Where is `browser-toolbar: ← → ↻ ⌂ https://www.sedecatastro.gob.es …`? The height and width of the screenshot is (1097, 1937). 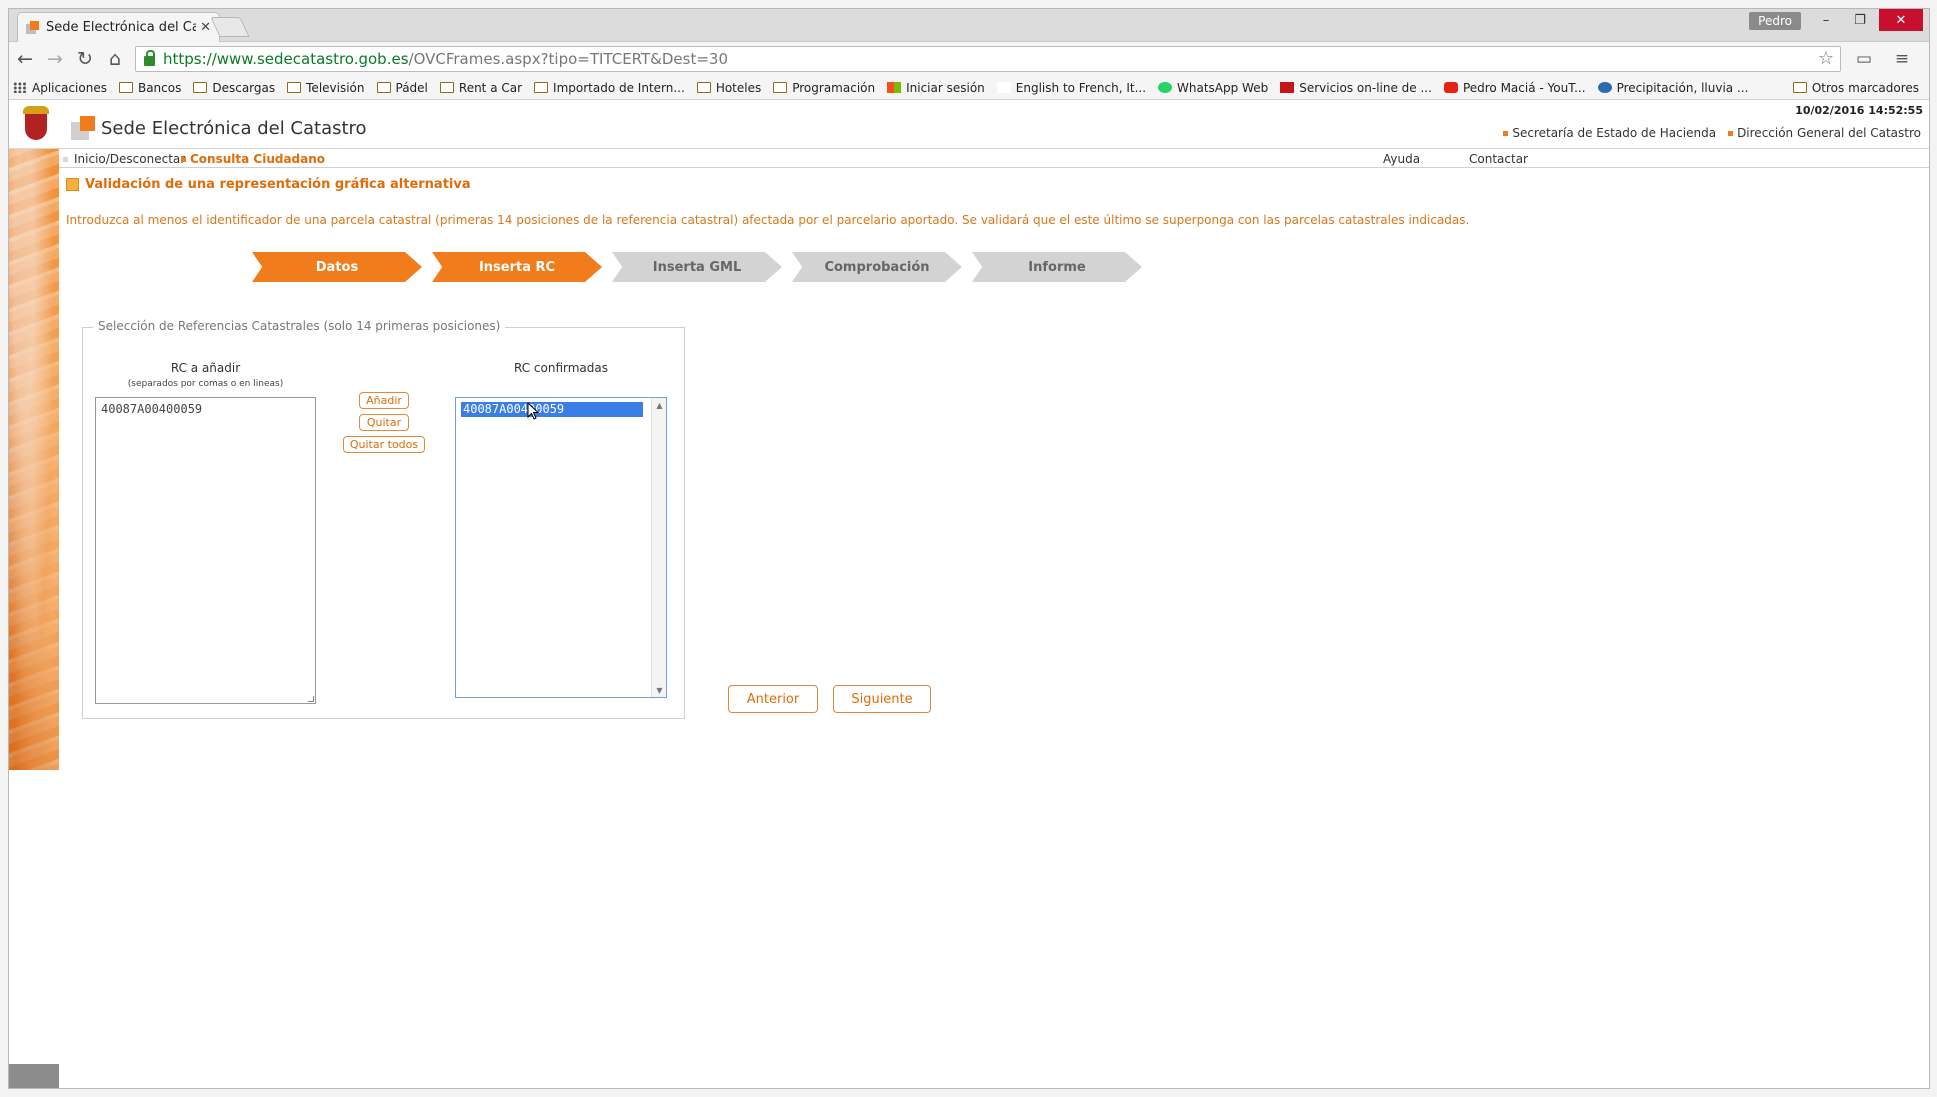 browser-toolbar: ← → ↻ ⌂ https://www.sedecatastro.gob.es … is located at coordinates (969, 59).